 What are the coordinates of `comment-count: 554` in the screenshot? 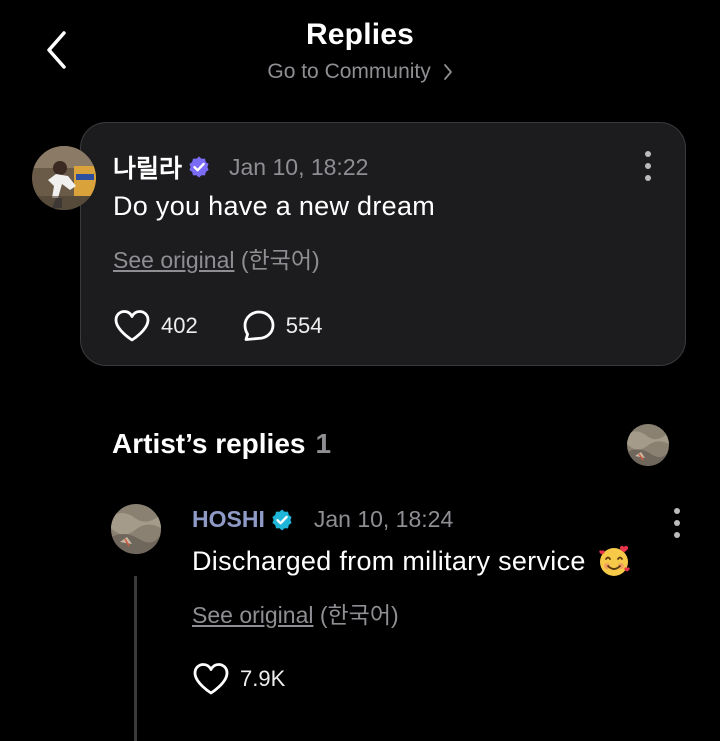 It's located at (304, 325).